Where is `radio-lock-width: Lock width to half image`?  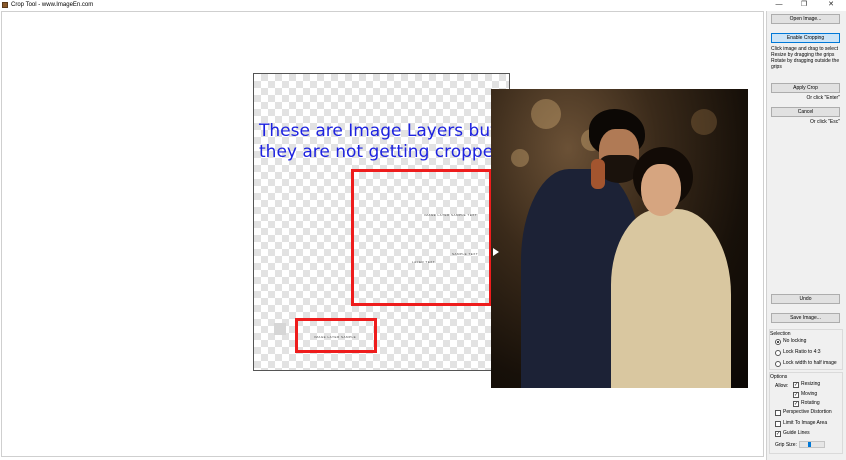
radio-lock-width: Lock width to half image is located at coordinates (806, 363).